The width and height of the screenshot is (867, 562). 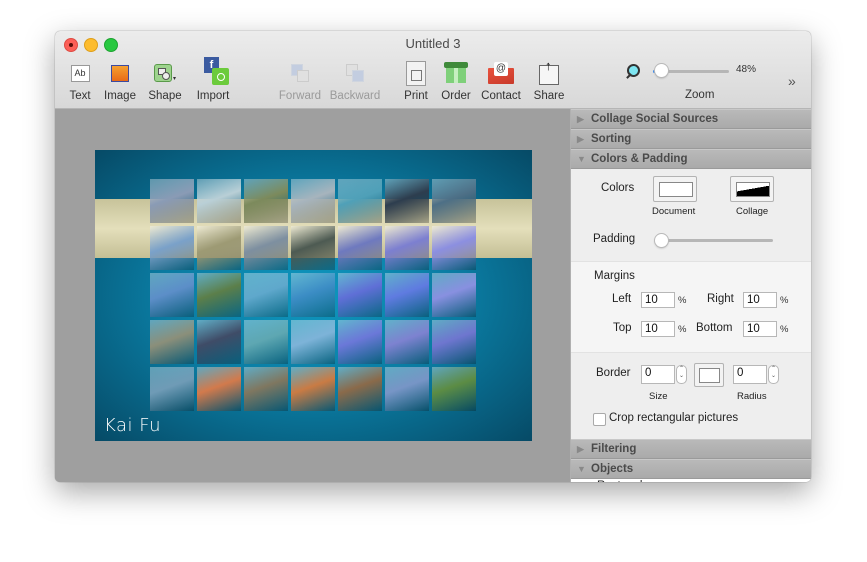 I want to click on toolbar-text-button: Ab Text, so click(x=80, y=80).